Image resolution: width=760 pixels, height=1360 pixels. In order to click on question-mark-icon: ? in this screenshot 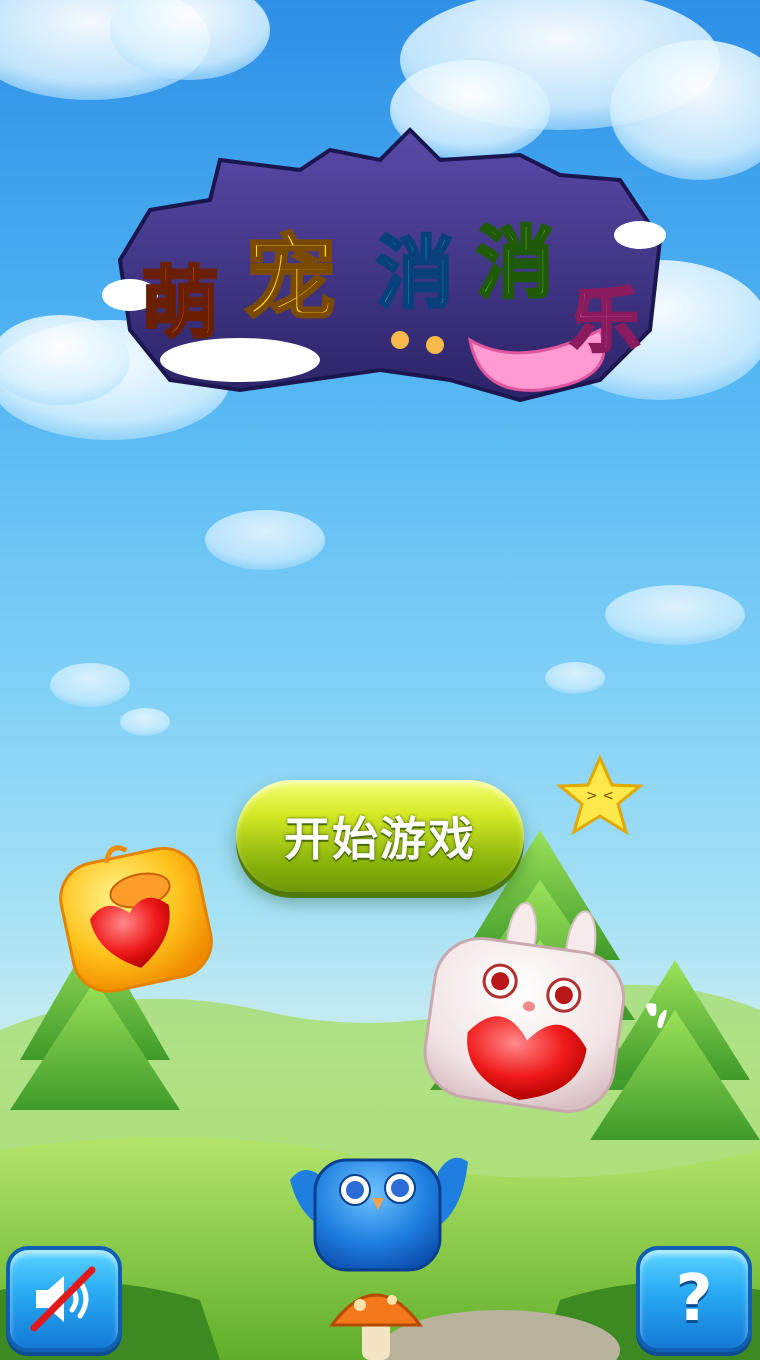, I will do `click(694, 1299)`.